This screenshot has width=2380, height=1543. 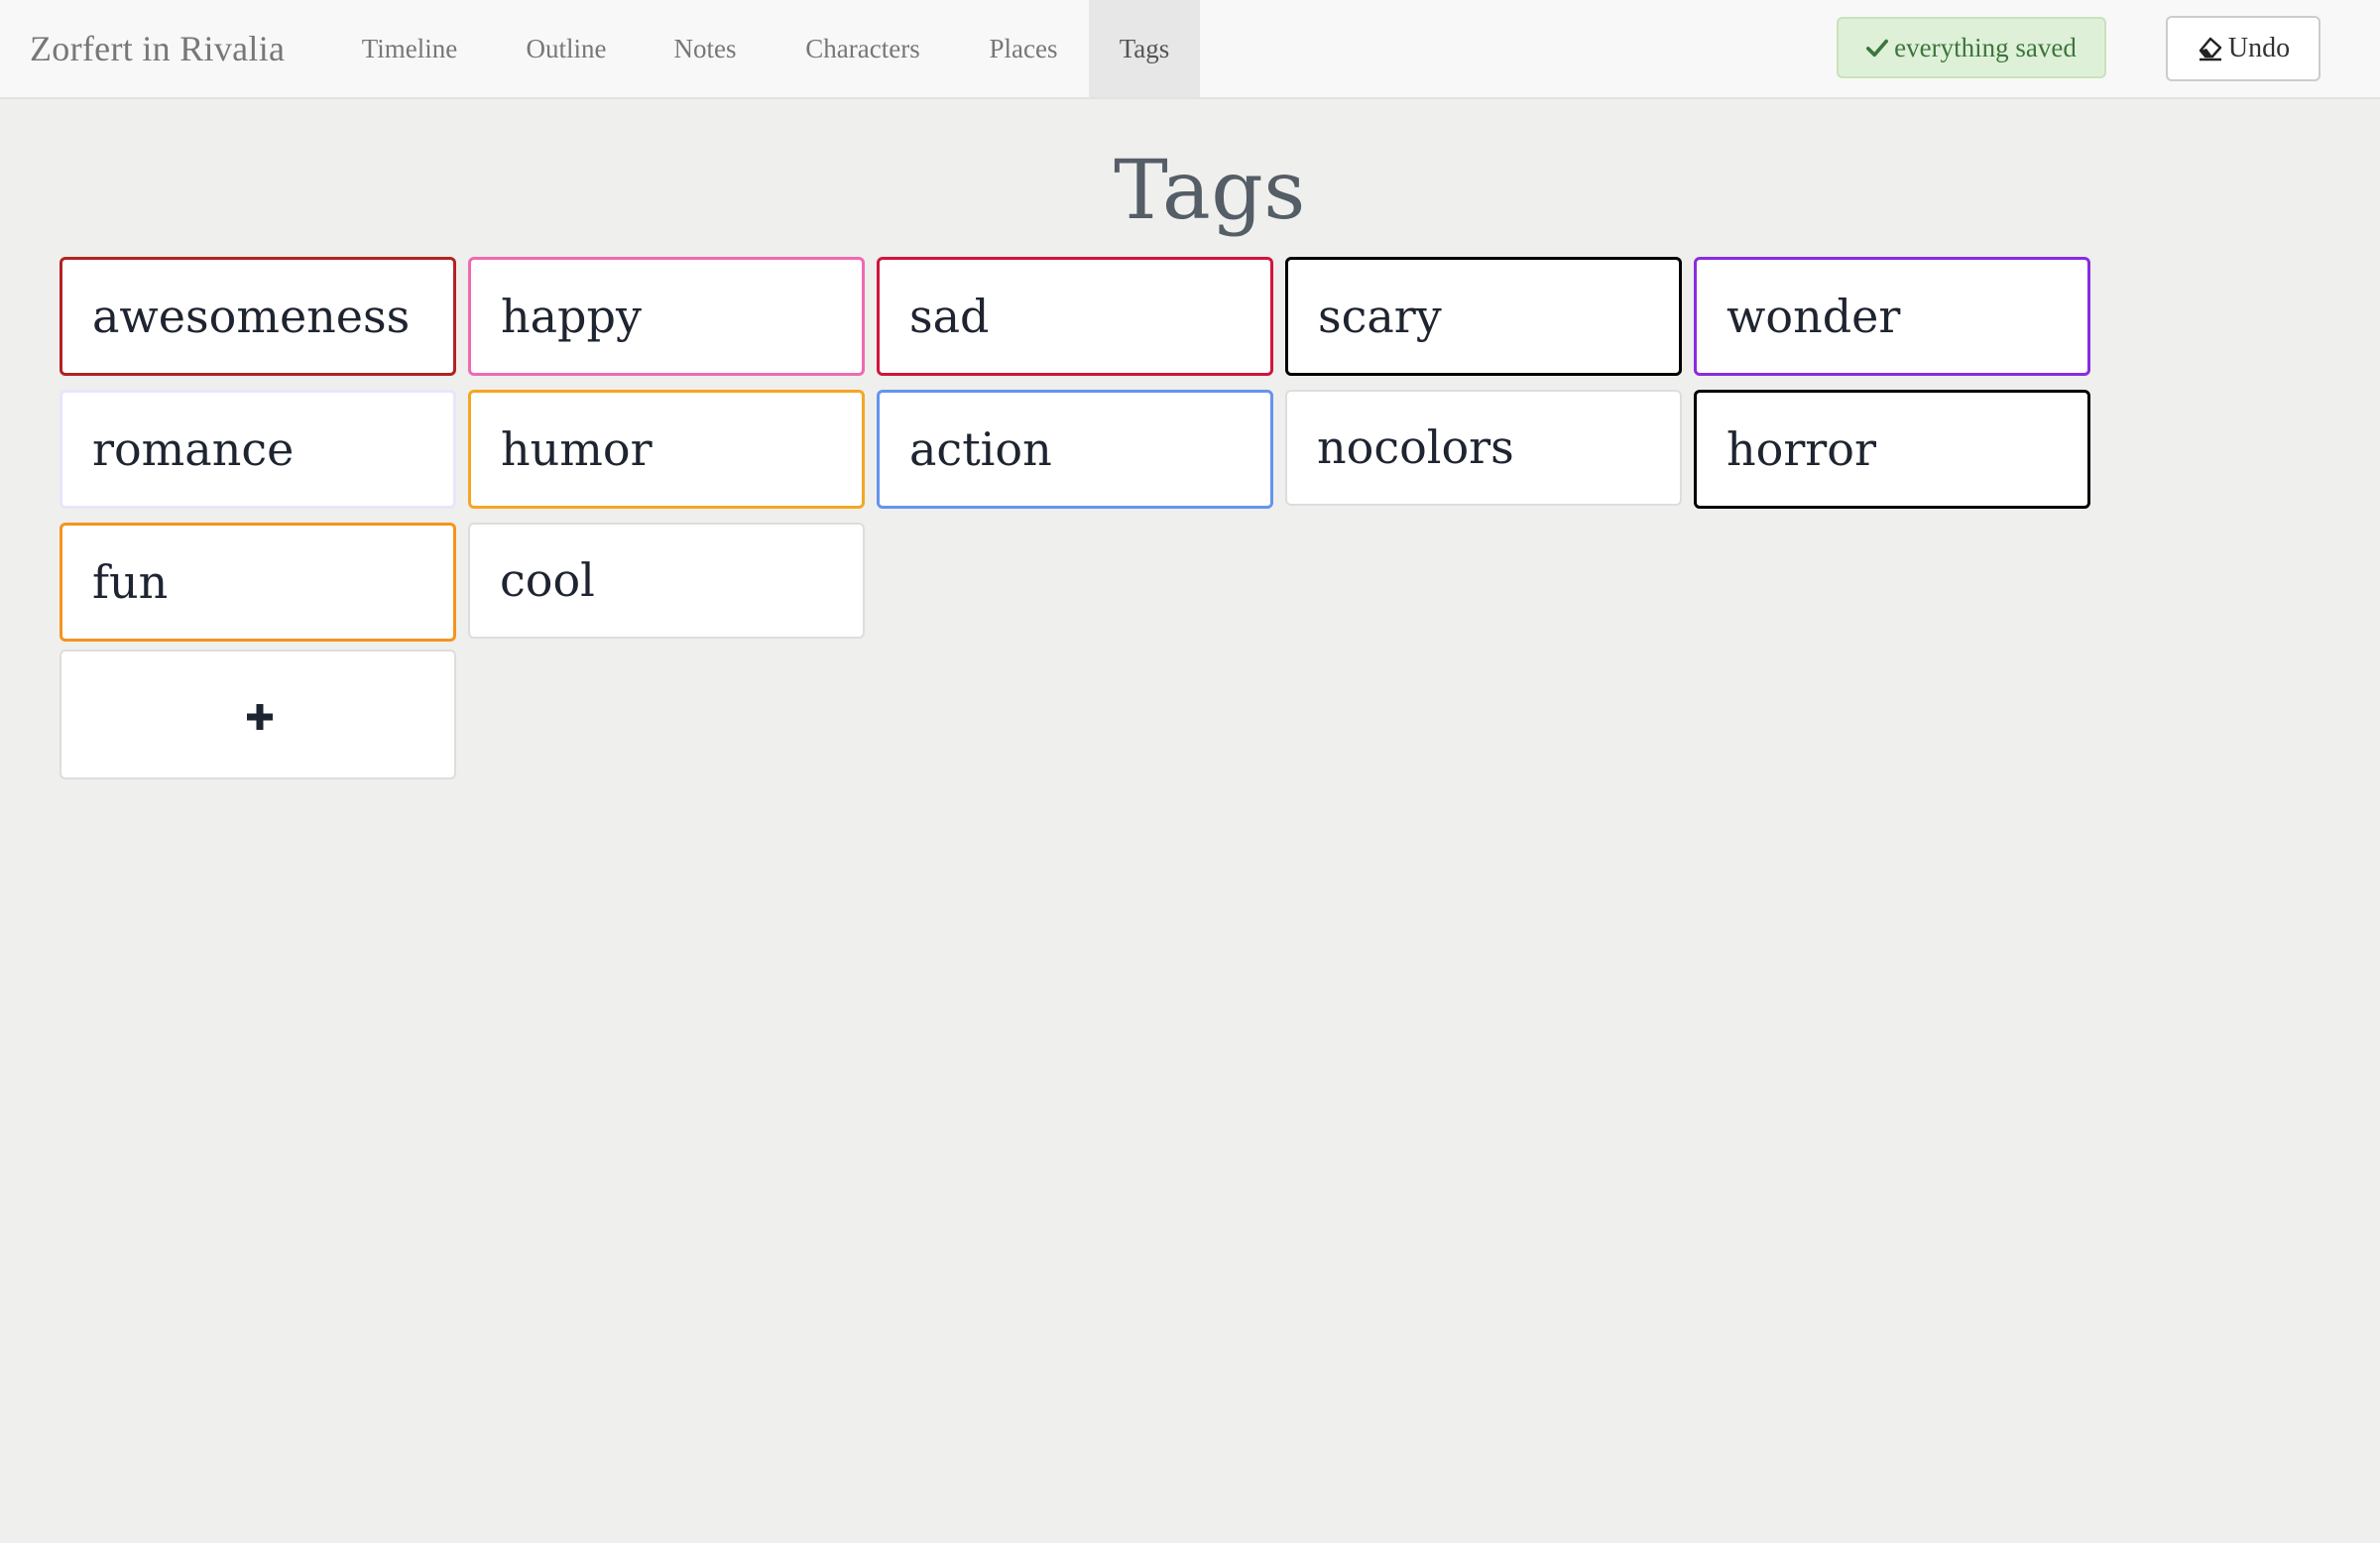 What do you see at coordinates (566, 48) in the screenshot?
I see `nav-outline: Outline` at bounding box center [566, 48].